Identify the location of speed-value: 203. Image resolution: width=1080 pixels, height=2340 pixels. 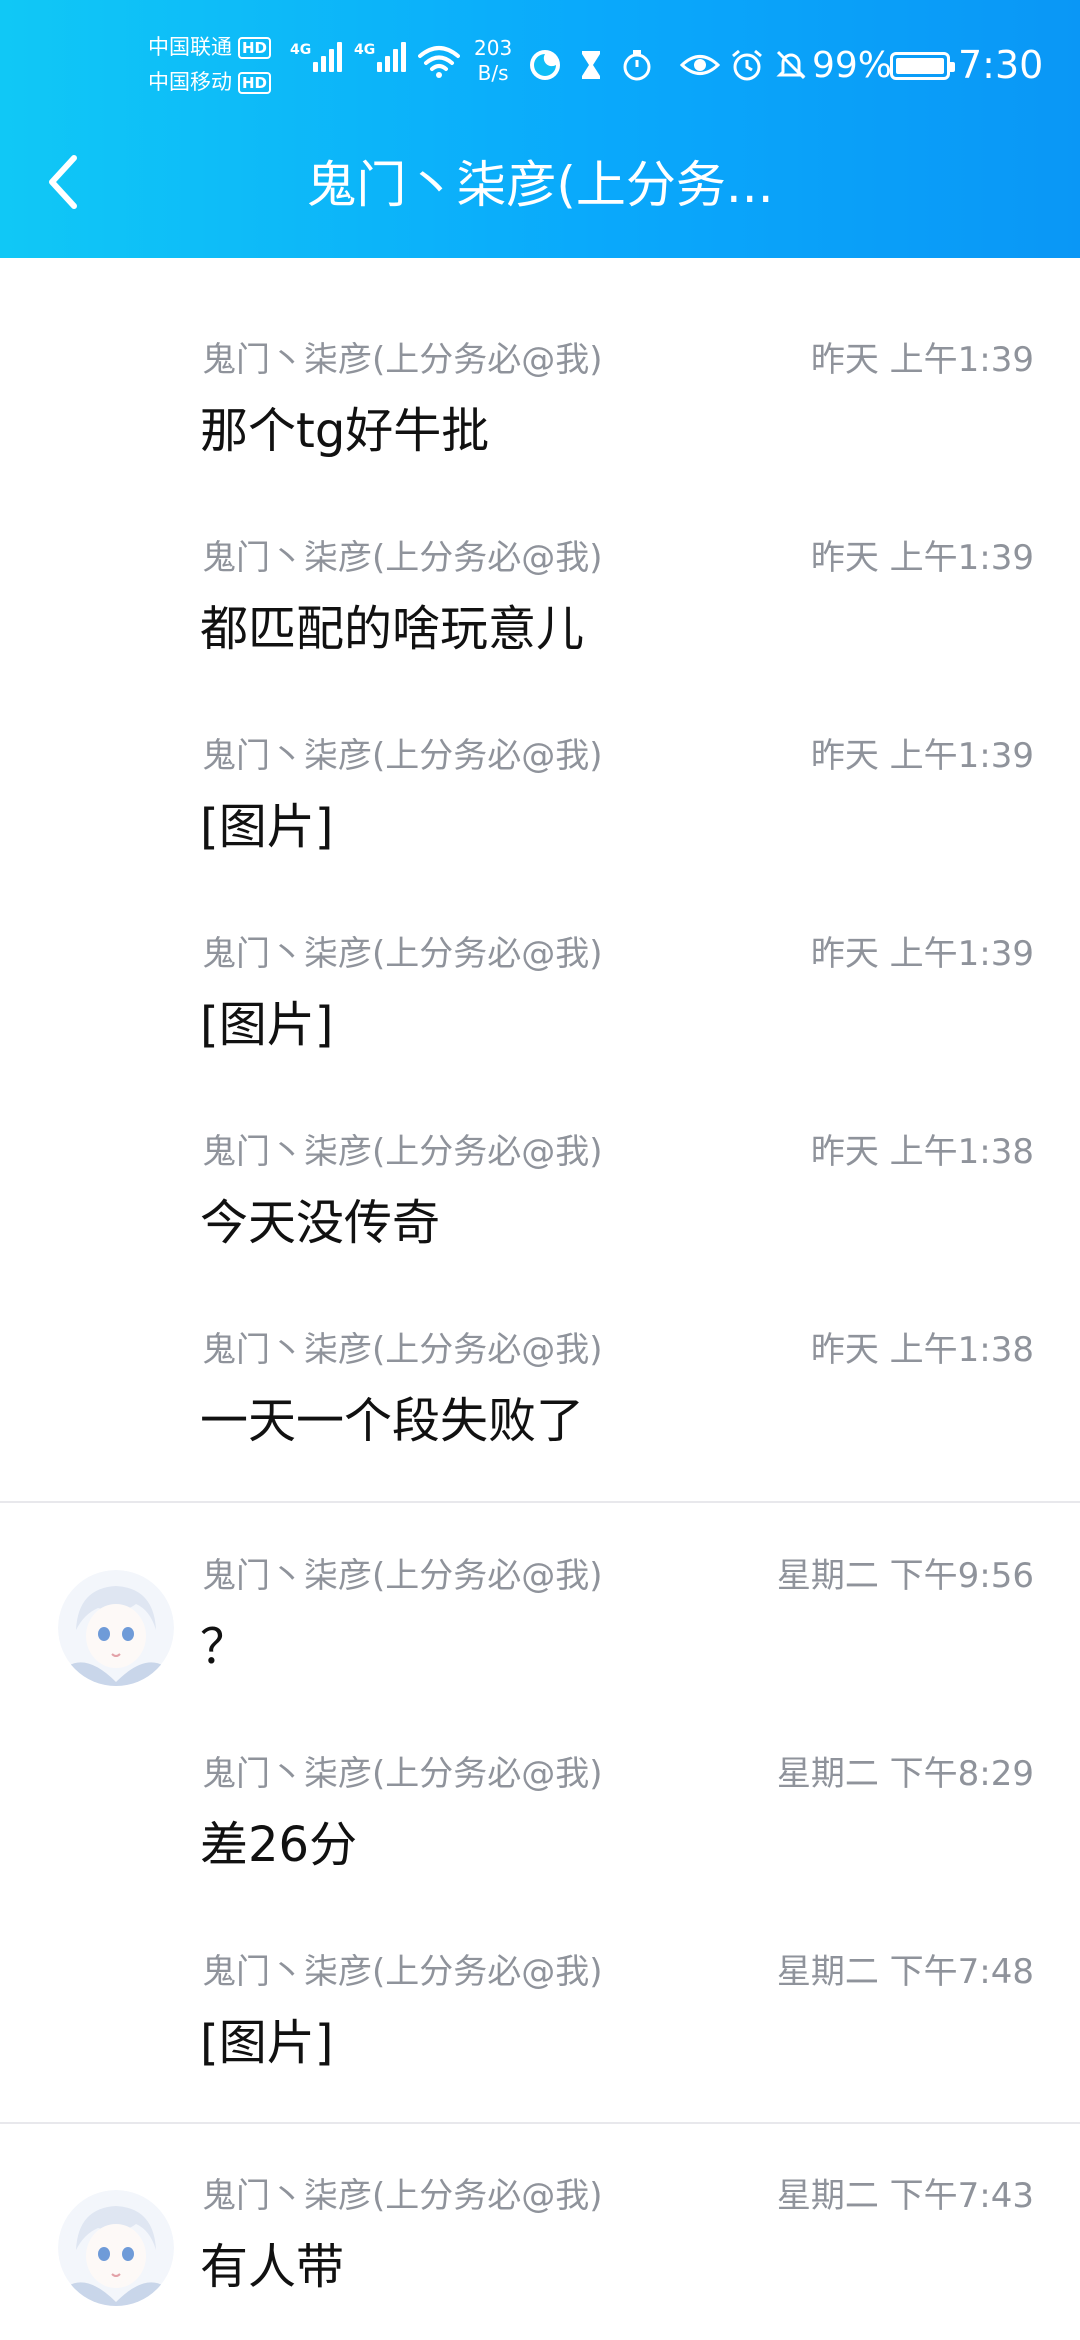
(493, 48).